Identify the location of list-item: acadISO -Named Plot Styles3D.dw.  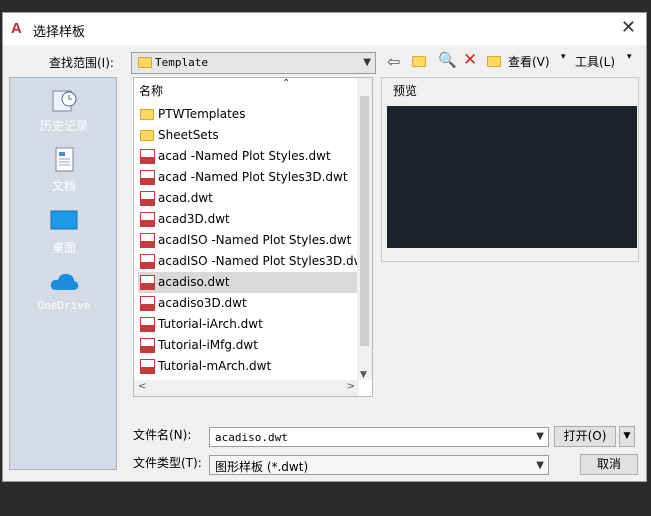
(250, 261).